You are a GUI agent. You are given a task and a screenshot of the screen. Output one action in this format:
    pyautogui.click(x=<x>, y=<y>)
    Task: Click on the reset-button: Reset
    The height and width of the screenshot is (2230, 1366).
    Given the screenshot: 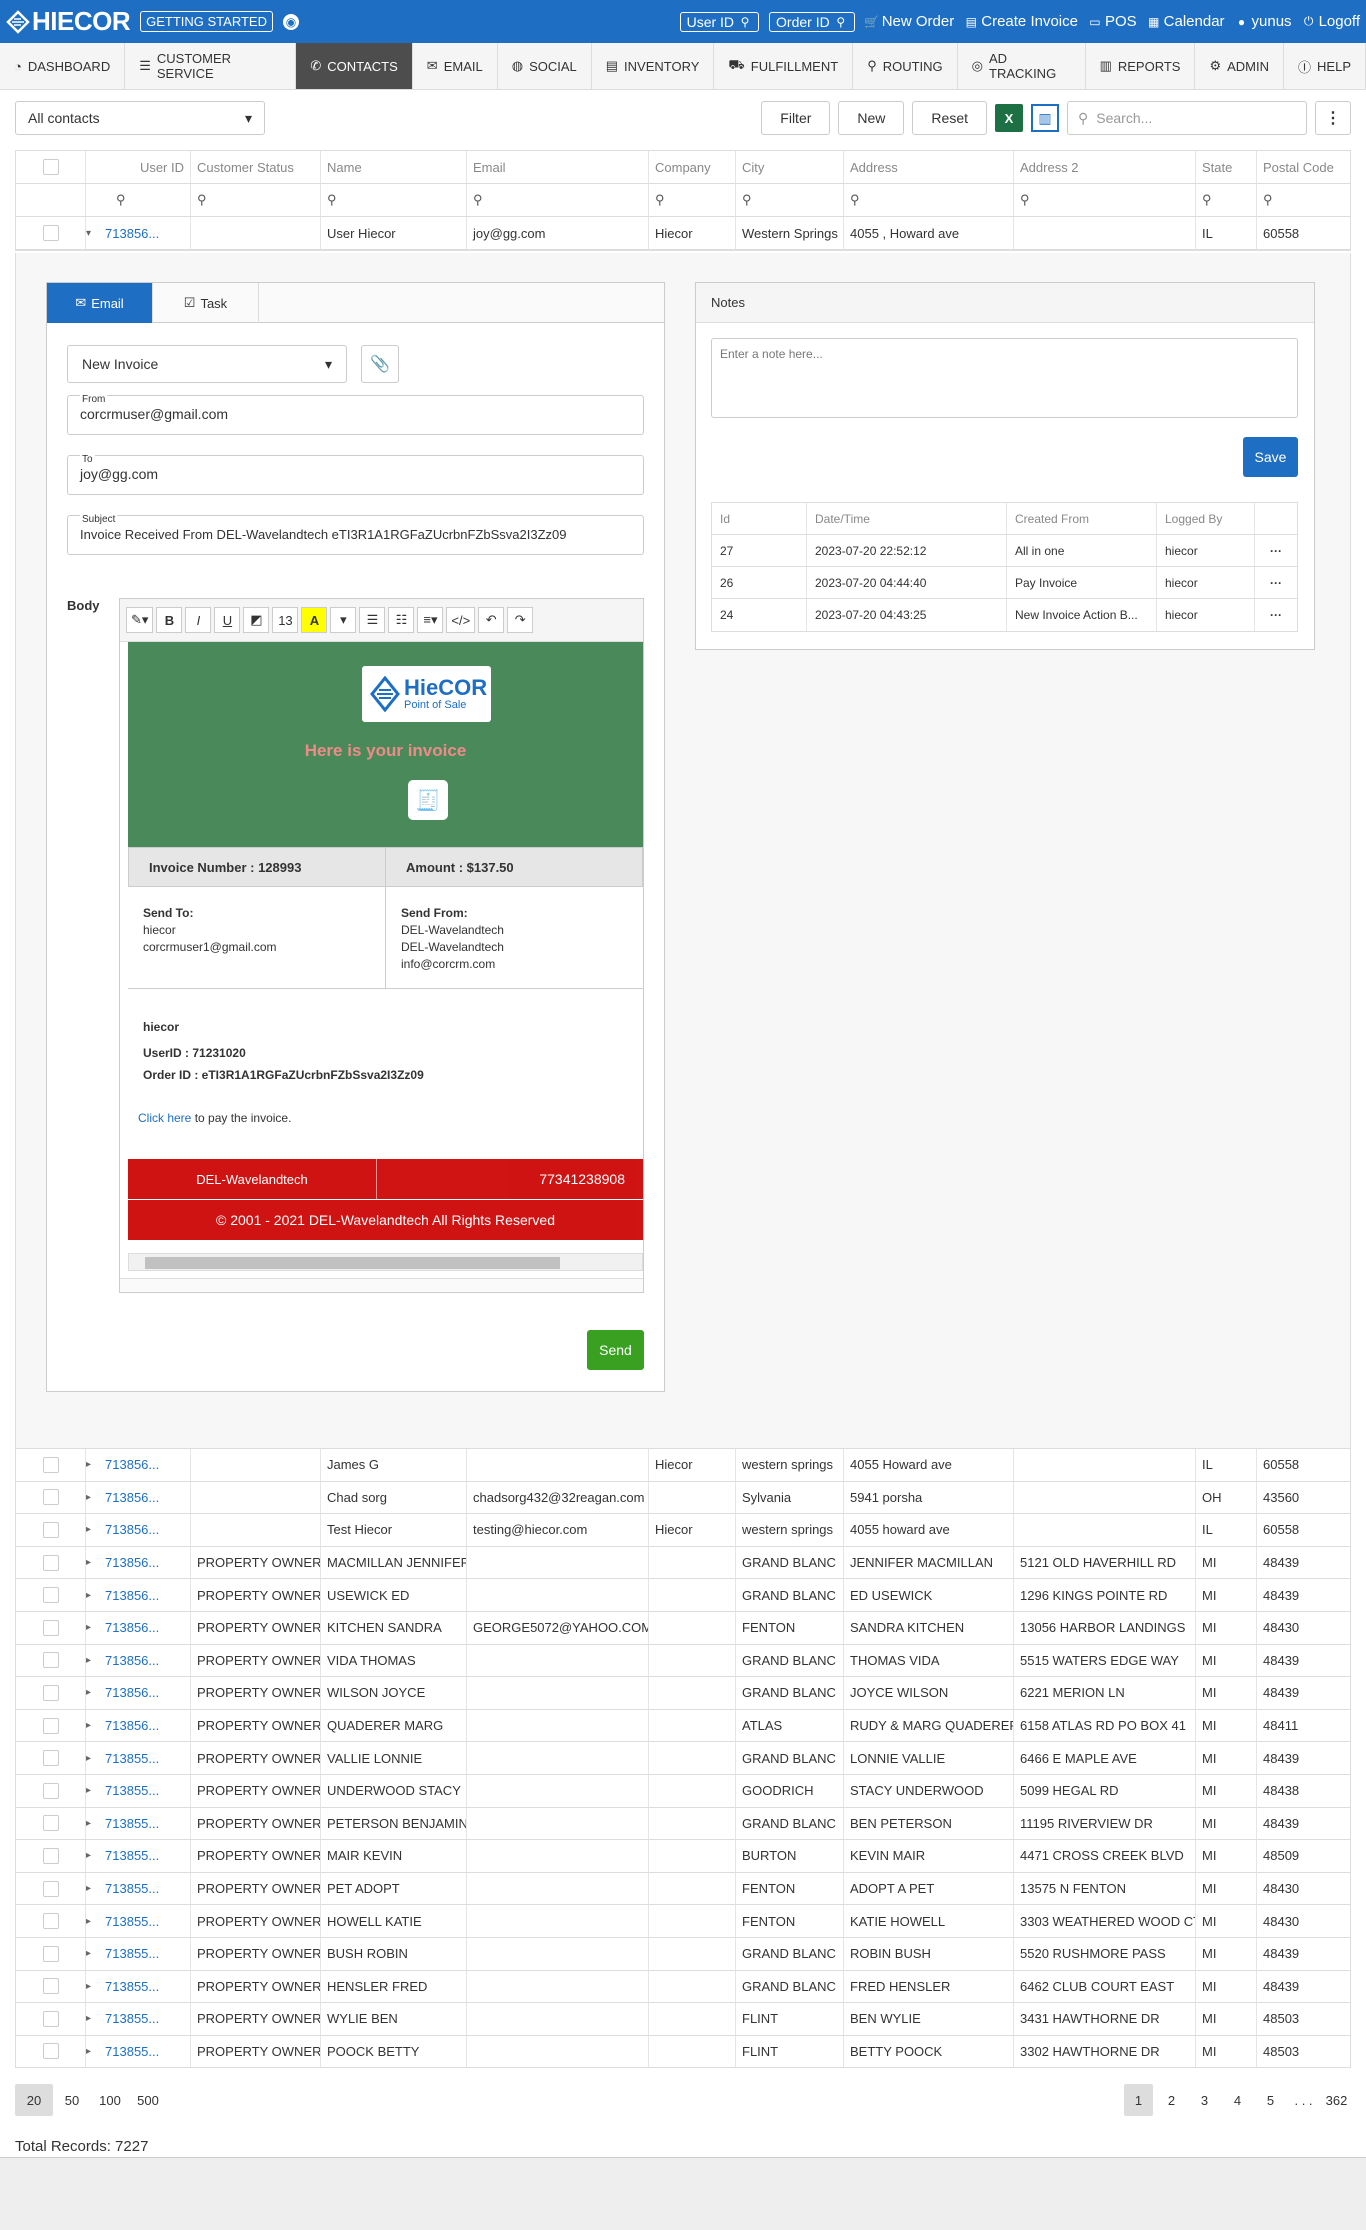 What is the action you would take?
    pyautogui.click(x=949, y=118)
    